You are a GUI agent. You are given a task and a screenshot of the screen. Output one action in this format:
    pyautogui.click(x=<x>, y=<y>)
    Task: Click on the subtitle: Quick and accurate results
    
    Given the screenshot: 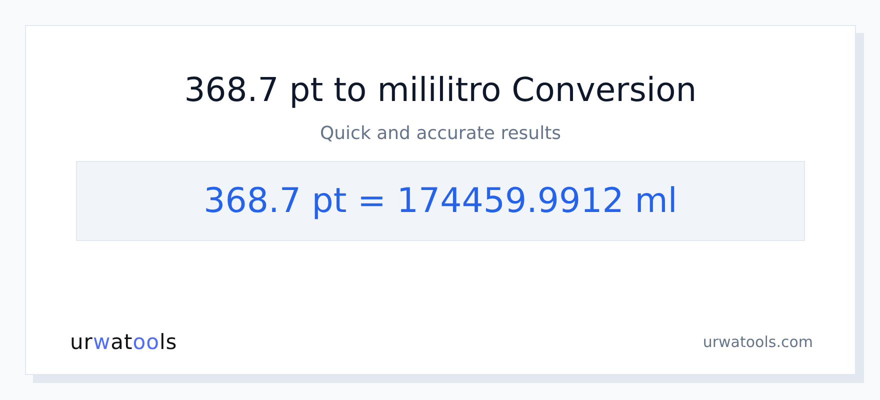 What is the action you would take?
    pyautogui.click(x=441, y=134)
    